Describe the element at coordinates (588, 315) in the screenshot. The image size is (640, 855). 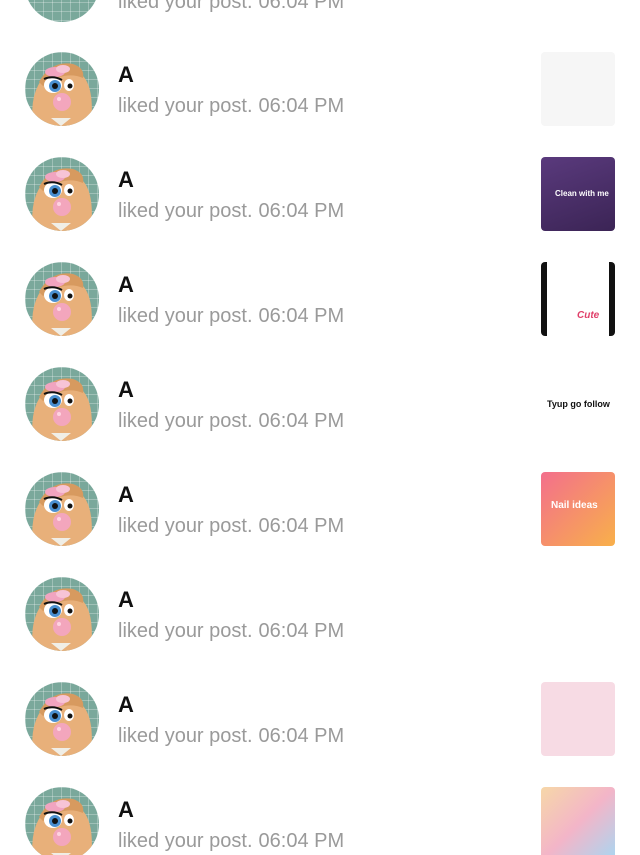
I see `thumbnail-caption: Cute` at that location.